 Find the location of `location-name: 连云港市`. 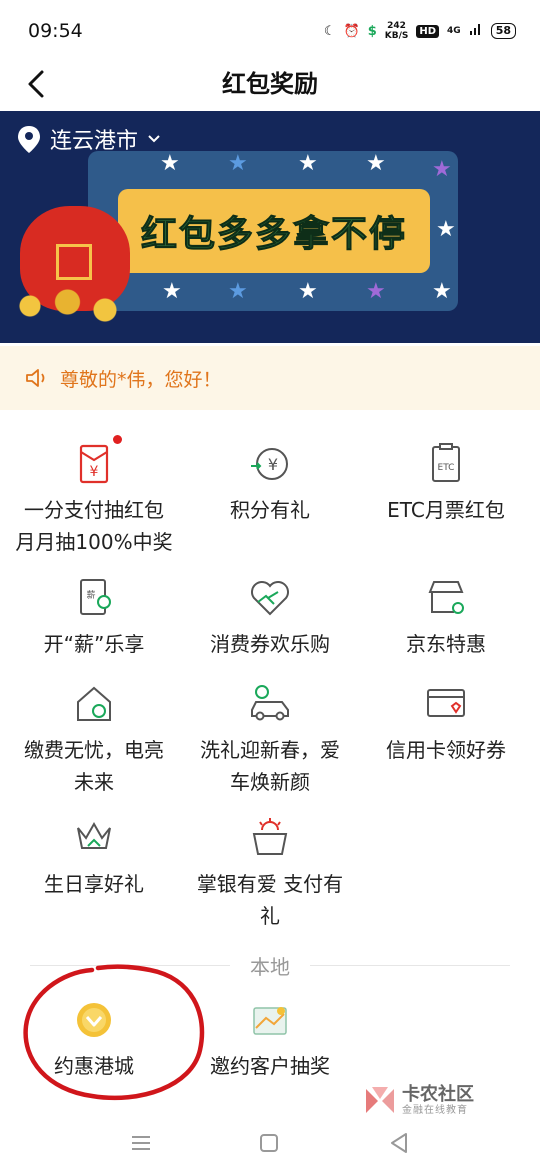

location-name: 连云港市 is located at coordinates (94, 141).